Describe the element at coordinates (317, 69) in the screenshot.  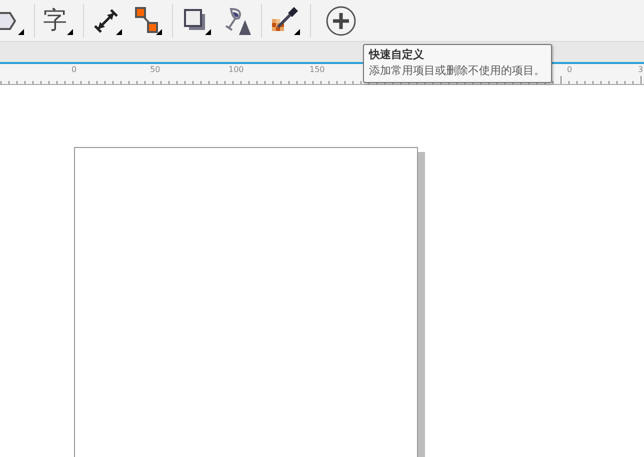
I see `ruler-label: 150` at that location.